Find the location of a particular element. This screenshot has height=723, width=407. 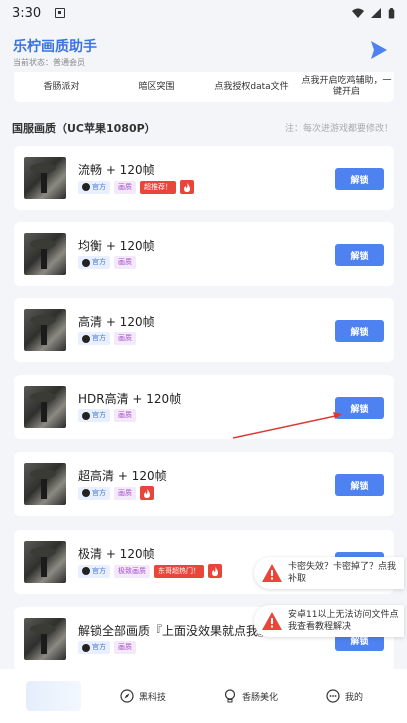

bottom-nav: 黑科技 香肠美化 我的 is located at coordinates (203, 696).